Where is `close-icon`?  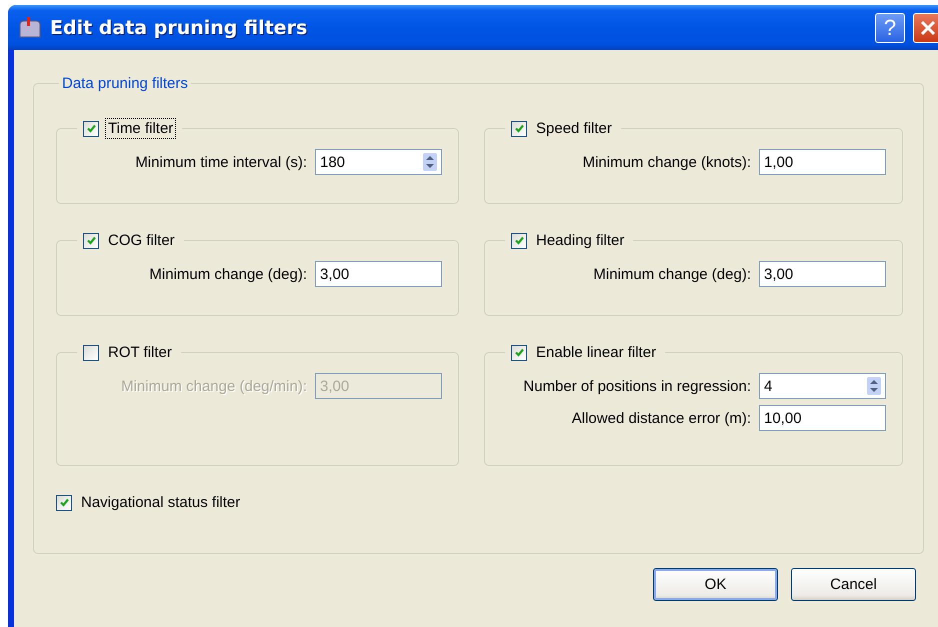 close-icon is located at coordinates (928, 27).